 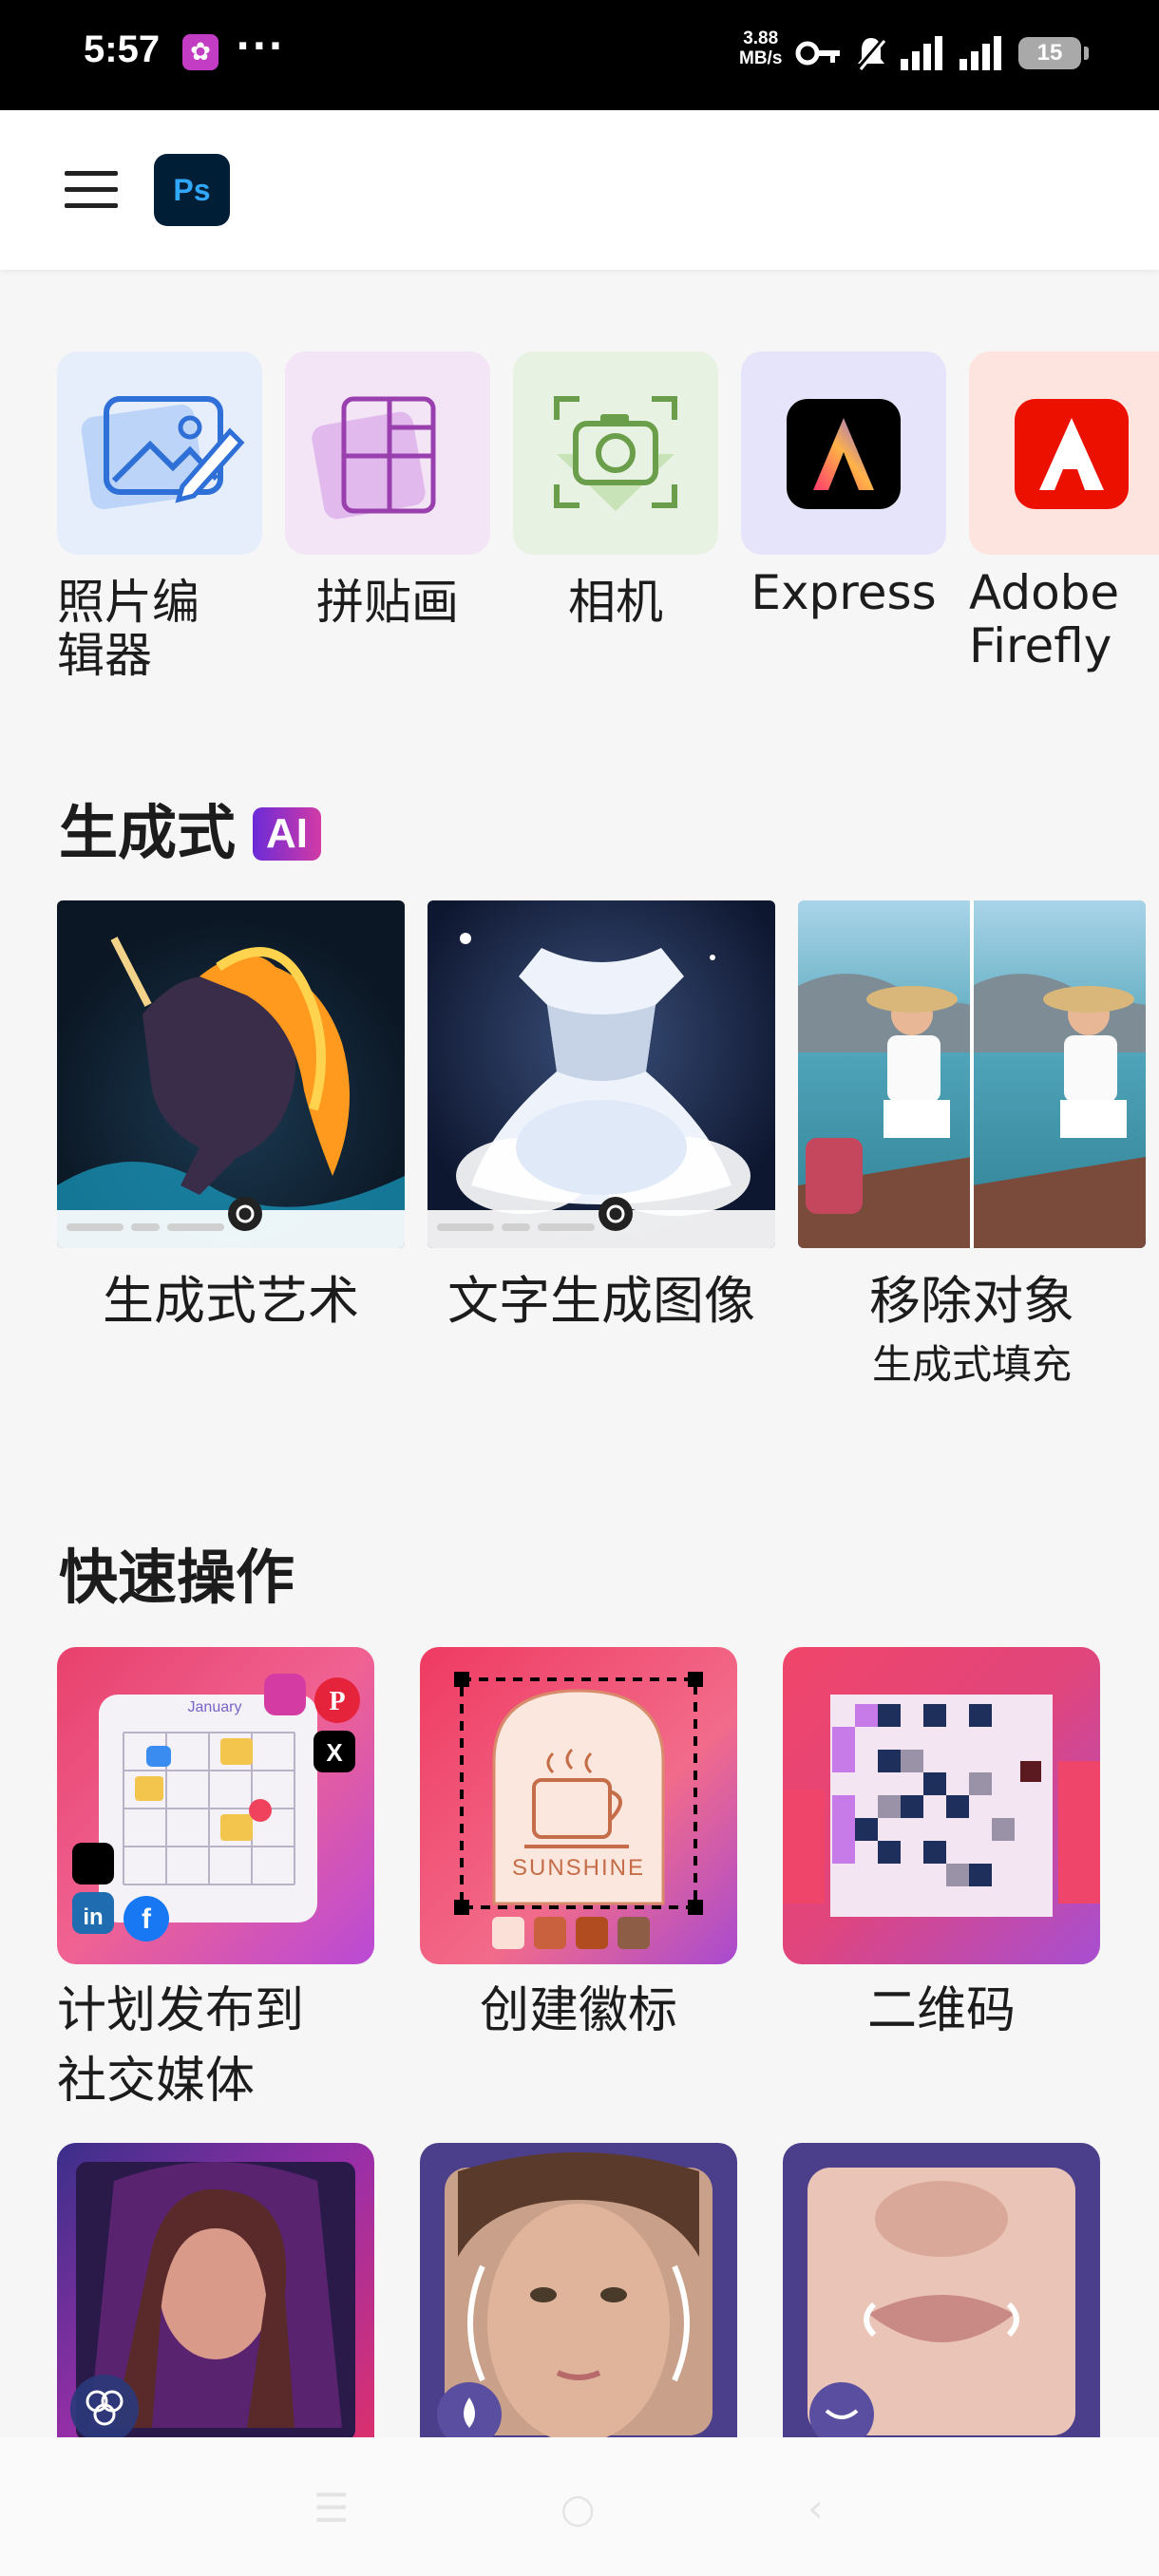 I want to click on calendar-month-label: January, so click(x=215, y=1707).